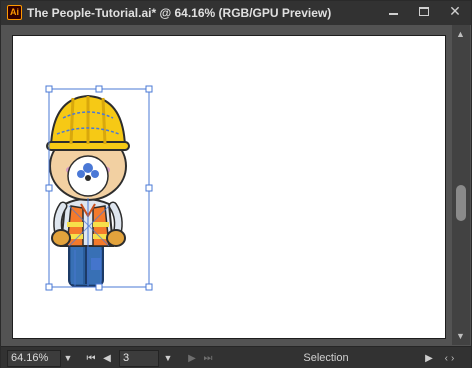  I want to click on status-bar: 64.16% ▼ ⏮ ◀ 3 ▼ ▶ ⏭ Selection ▶ ‹›, so click(236, 357).